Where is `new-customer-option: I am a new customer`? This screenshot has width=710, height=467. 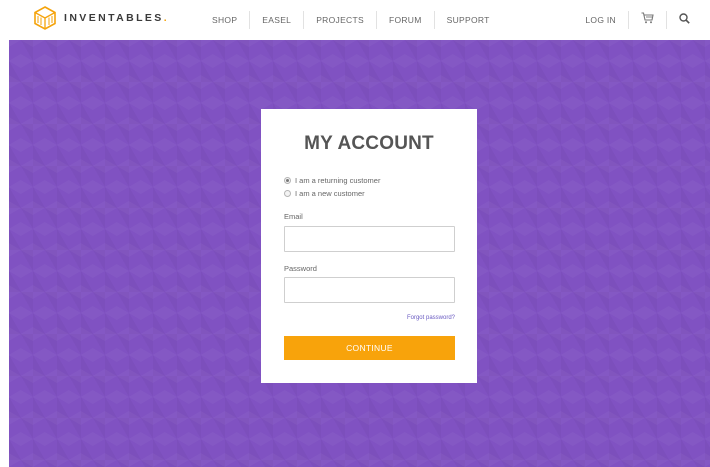
new-customer-option: I am a new customer is located at coordinates (324, 193).